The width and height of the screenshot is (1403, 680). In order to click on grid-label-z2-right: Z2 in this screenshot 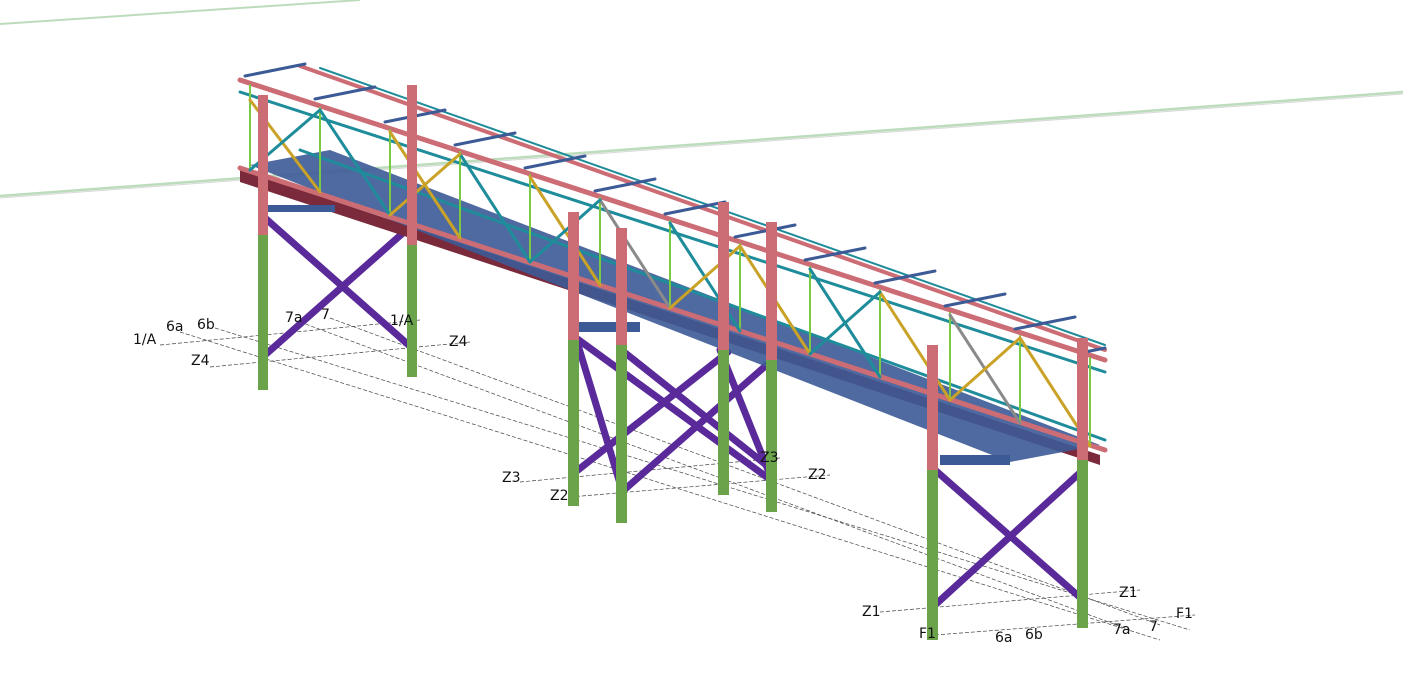, I will do `click(817, 475)`.